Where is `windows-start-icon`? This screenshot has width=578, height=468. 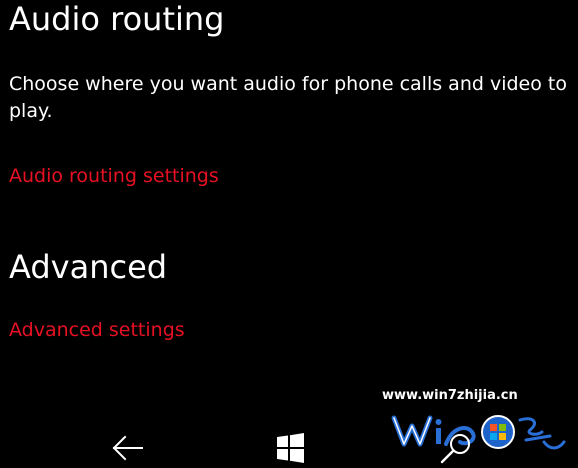
windows-start-icon is located at coordinates (290, 448).